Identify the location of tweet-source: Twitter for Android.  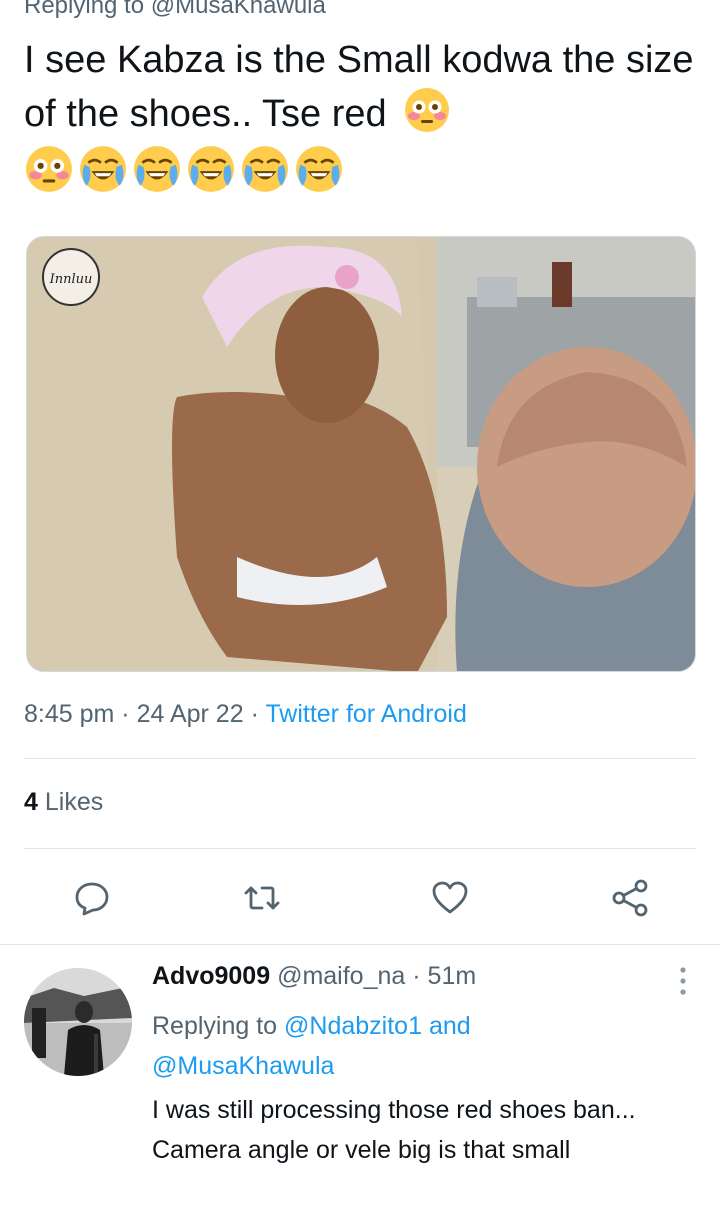
(365, 714).